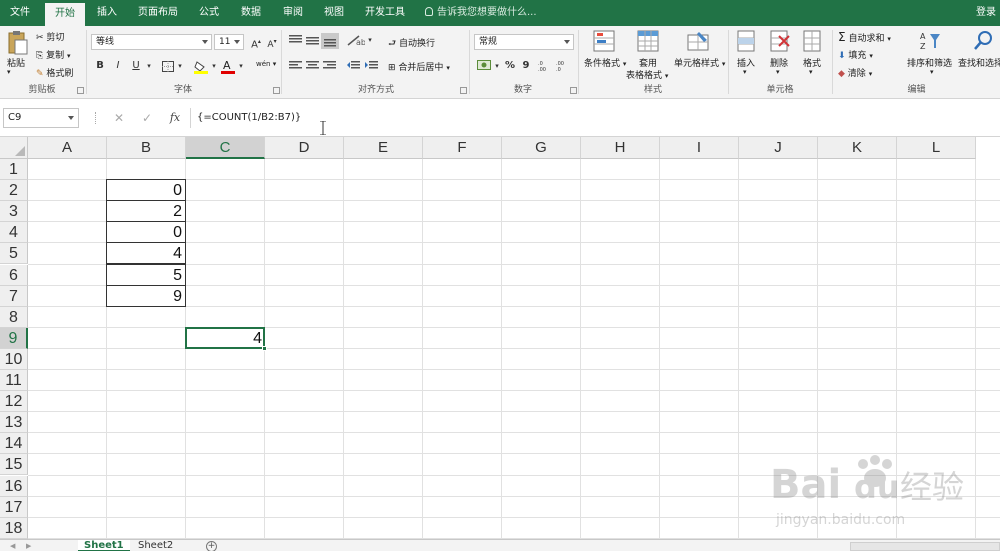 The width and height of the screenshot is (1000, 551). Describe the element at coordinates (604, 41) in the screenshot. I see `conditional-format-icon` at that location.